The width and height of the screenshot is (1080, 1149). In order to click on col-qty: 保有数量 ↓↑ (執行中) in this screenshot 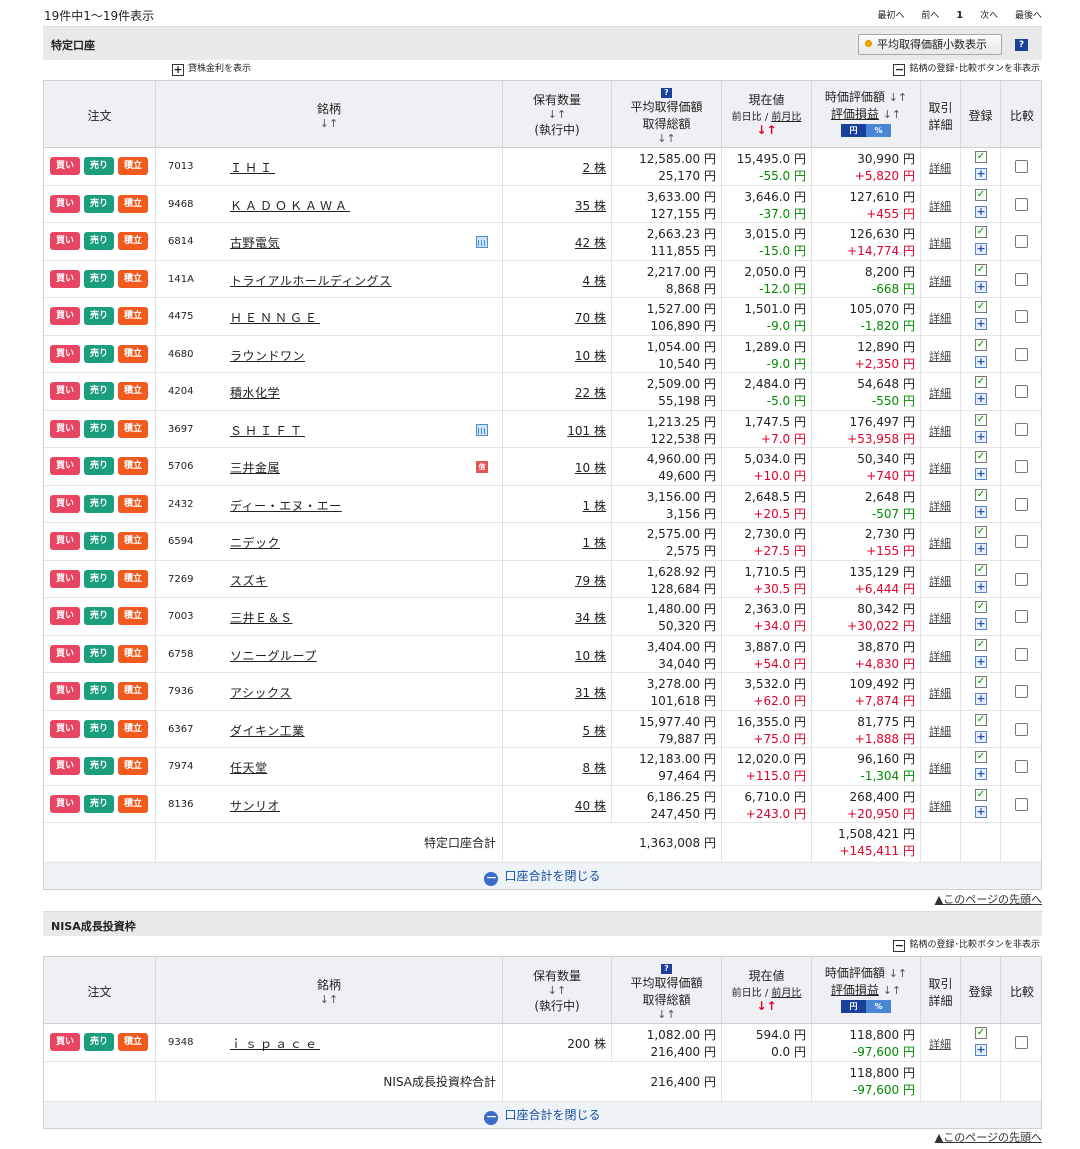, I will do `click(557, 114)`.